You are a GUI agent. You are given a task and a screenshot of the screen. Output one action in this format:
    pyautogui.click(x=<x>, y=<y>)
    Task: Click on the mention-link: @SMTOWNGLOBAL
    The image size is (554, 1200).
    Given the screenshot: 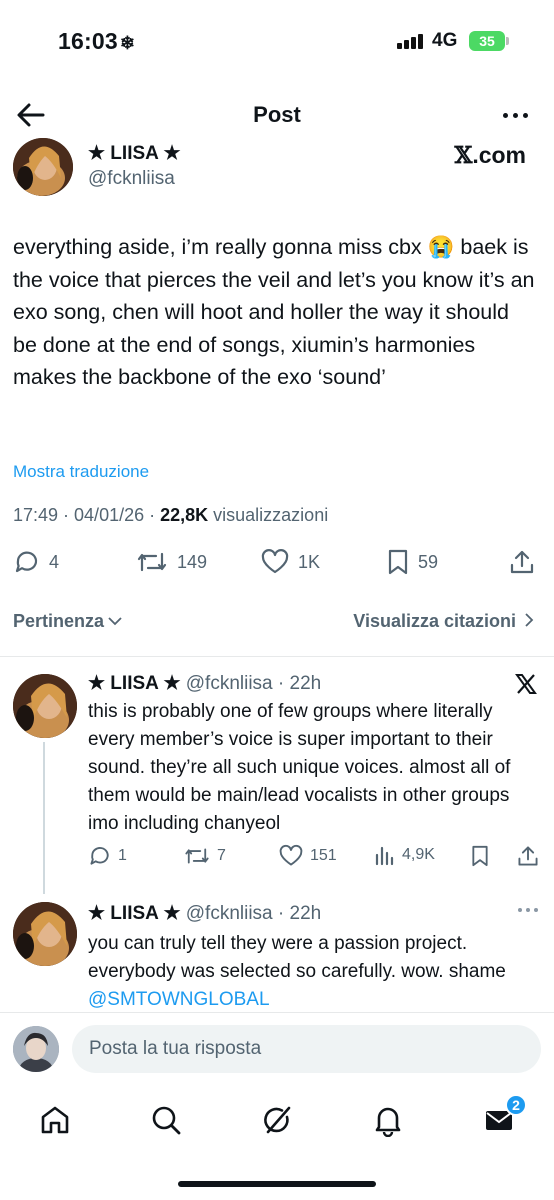 What is the action you would take?
    pyautogui.click(x=179, y=999)
    